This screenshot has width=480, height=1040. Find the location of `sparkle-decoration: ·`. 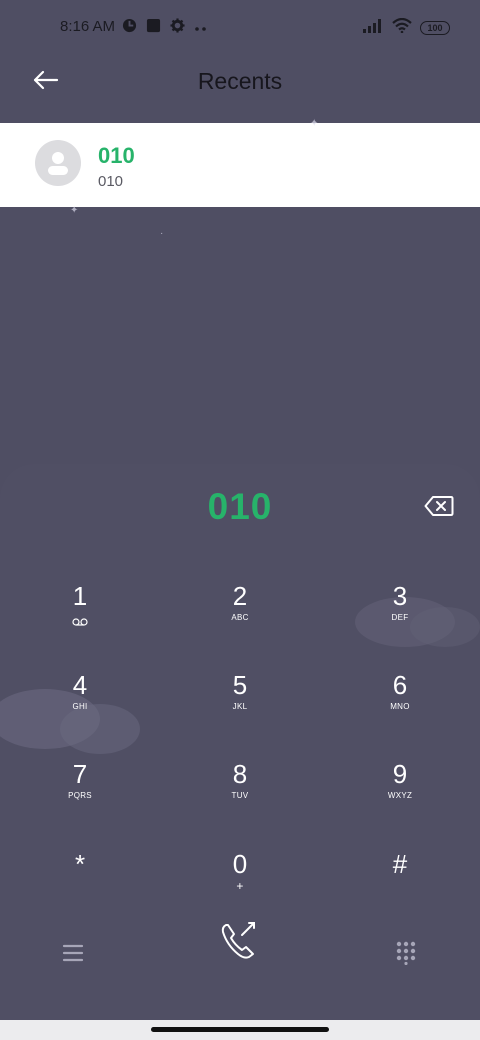

sparkle-decoration: · is located at coordinates (162, 233).